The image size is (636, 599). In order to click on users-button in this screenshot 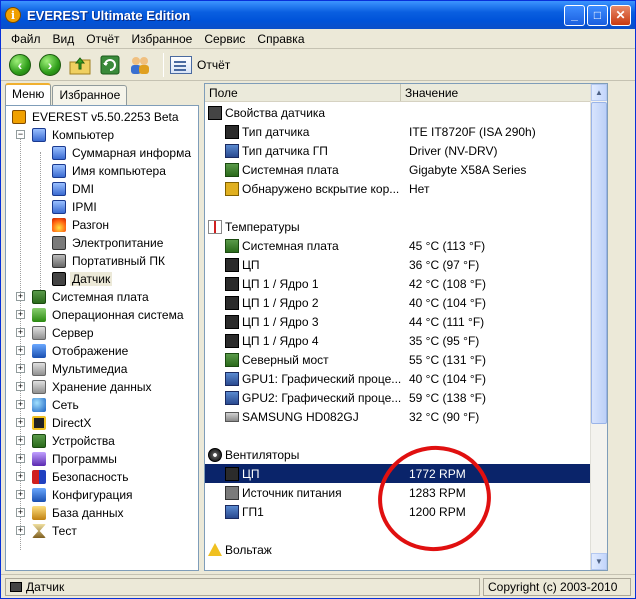, I will do `click(140, 65)`.